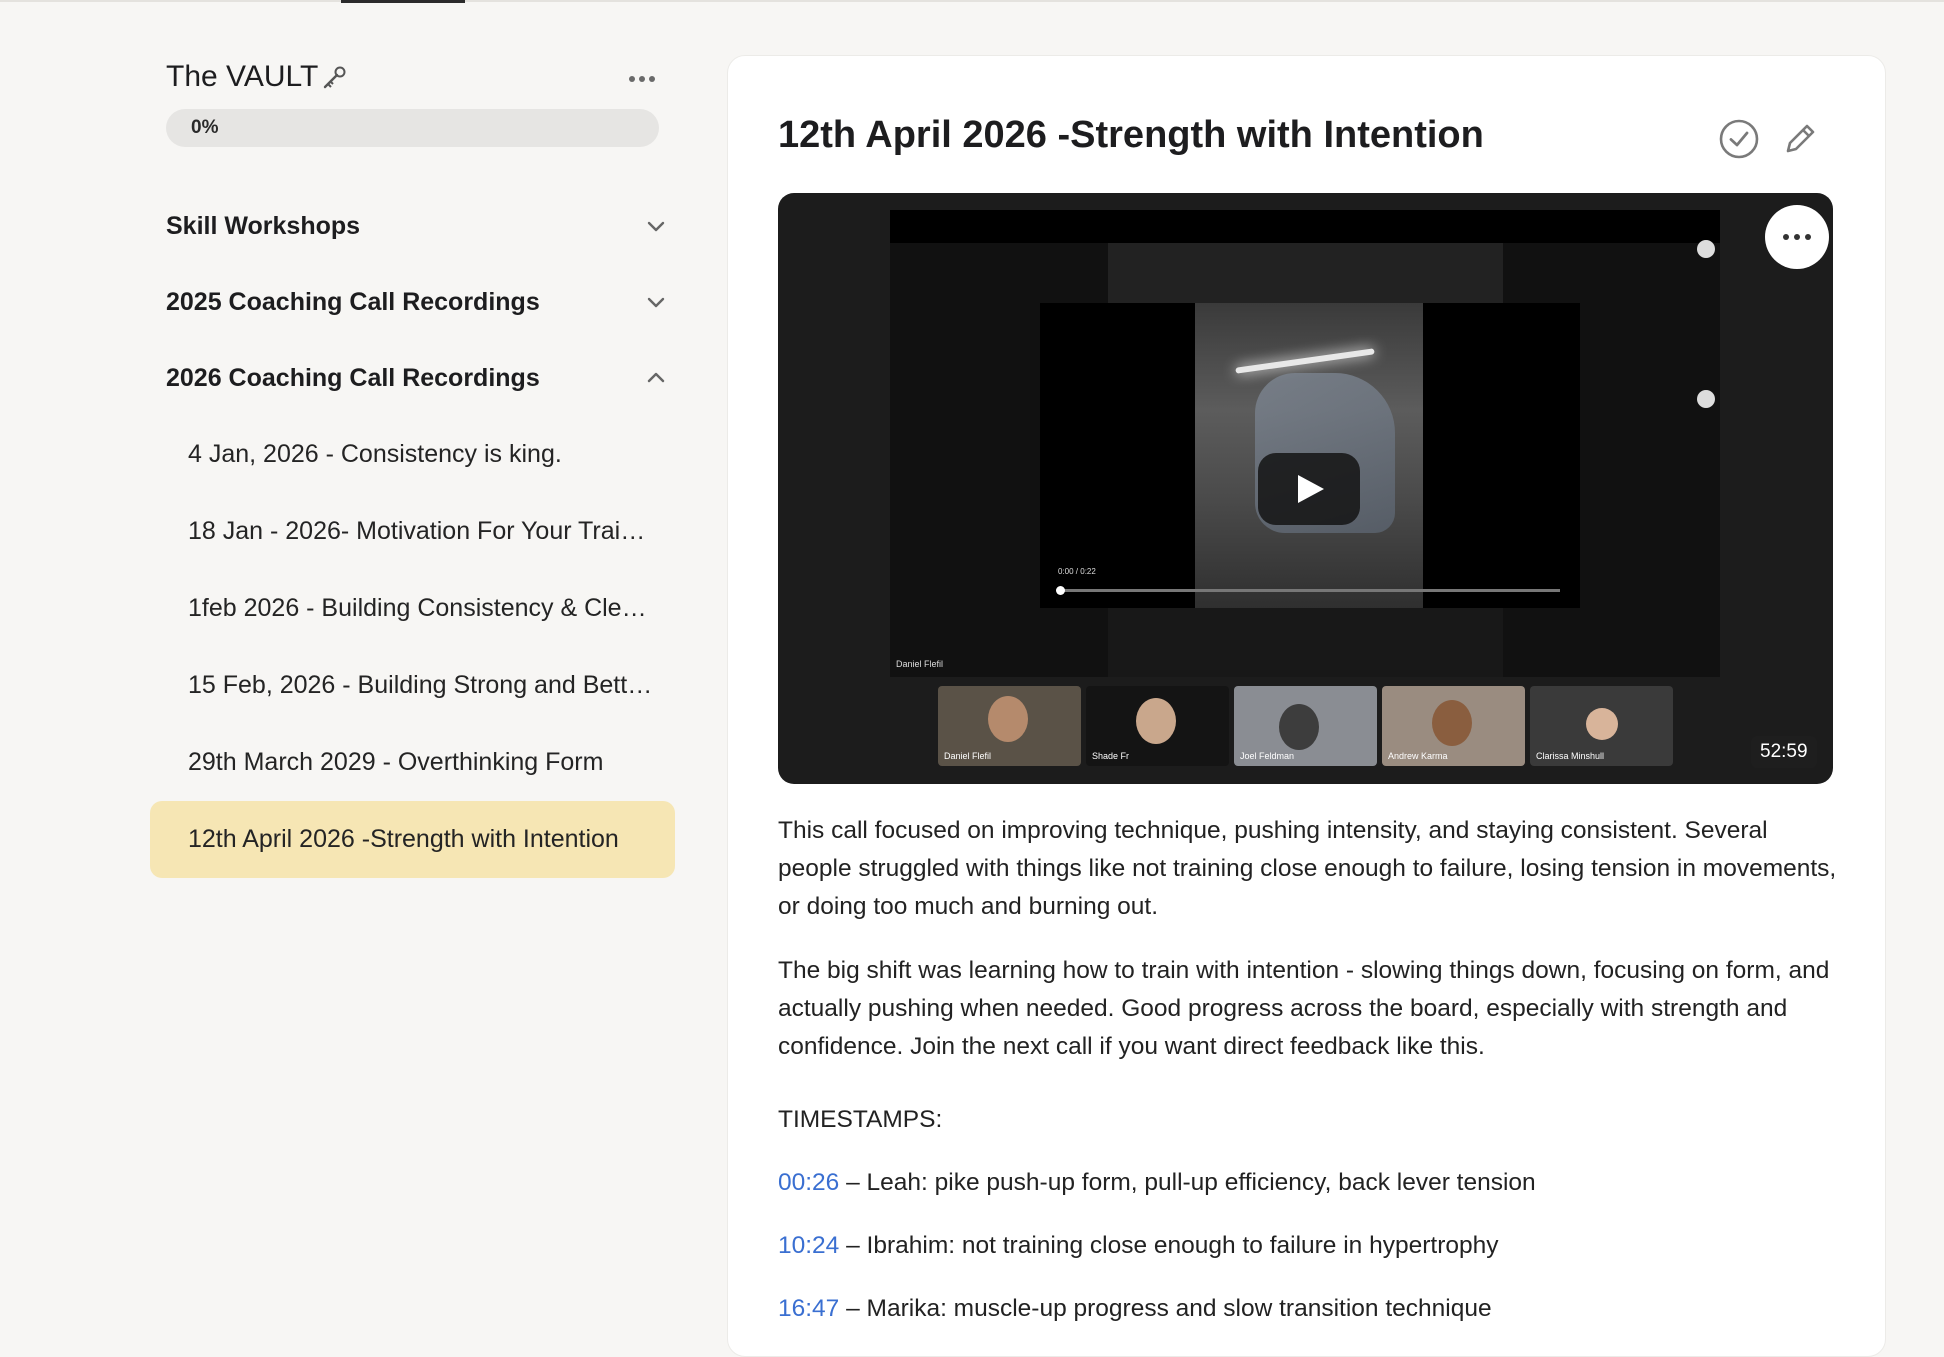 The image size is (1944, 1357). What do you see at coordinates (1077, 571) in the screenshot?
I see `player-time: 0:00 / 0:22` at bounding box center [1077, 571].